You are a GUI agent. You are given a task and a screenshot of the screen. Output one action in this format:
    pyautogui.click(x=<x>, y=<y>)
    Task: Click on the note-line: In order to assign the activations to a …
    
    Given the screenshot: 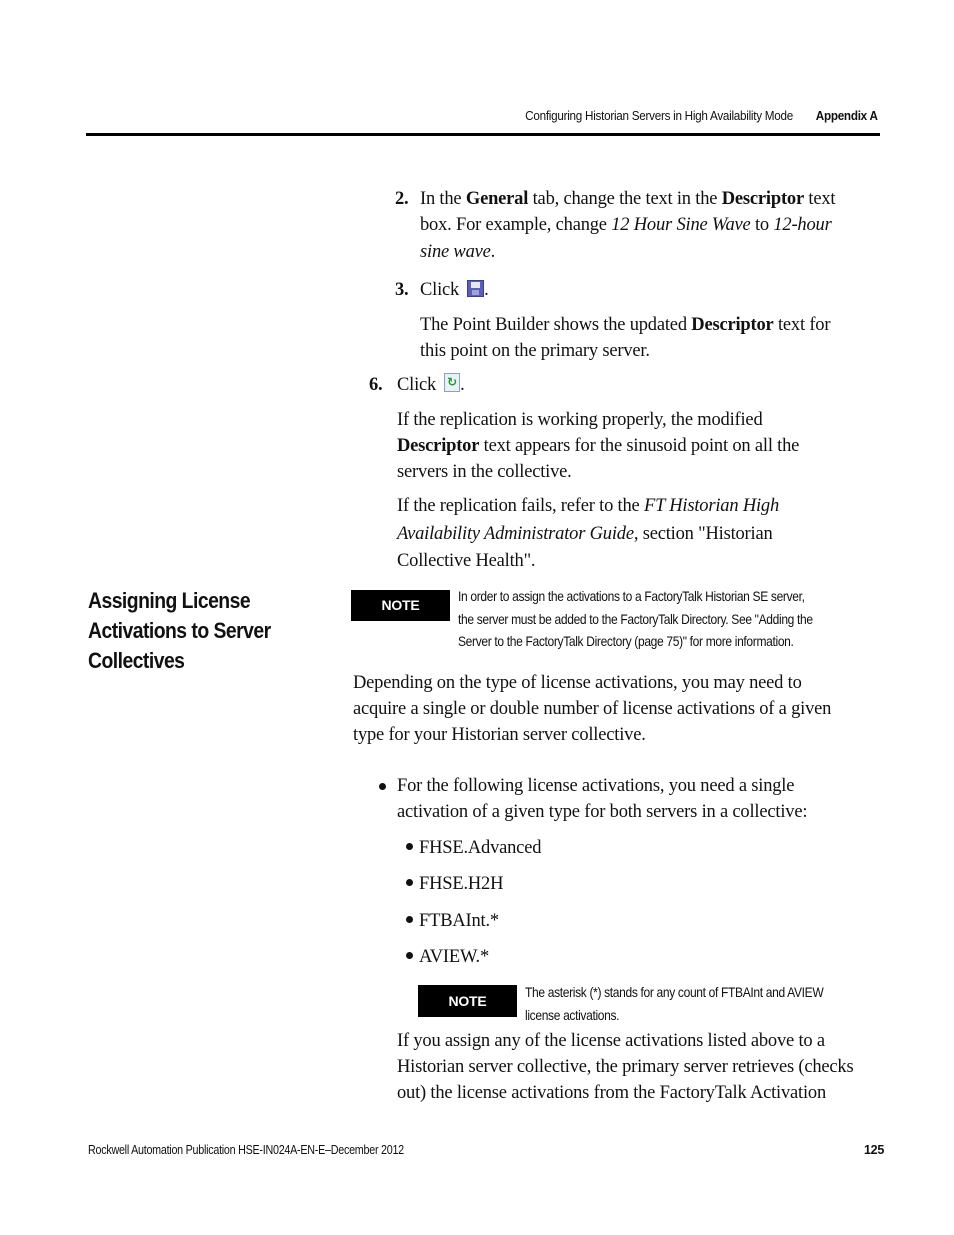 What is the action you would take?
    pyautogui.click(x=631, y=596)
    